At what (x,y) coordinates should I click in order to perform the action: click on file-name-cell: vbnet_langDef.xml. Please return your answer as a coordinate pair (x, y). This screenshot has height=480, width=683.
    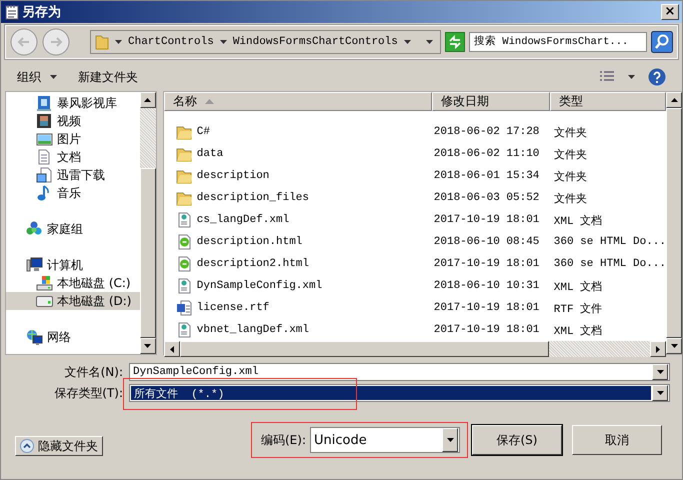
    Looking at the image, I should click on (298, 330).